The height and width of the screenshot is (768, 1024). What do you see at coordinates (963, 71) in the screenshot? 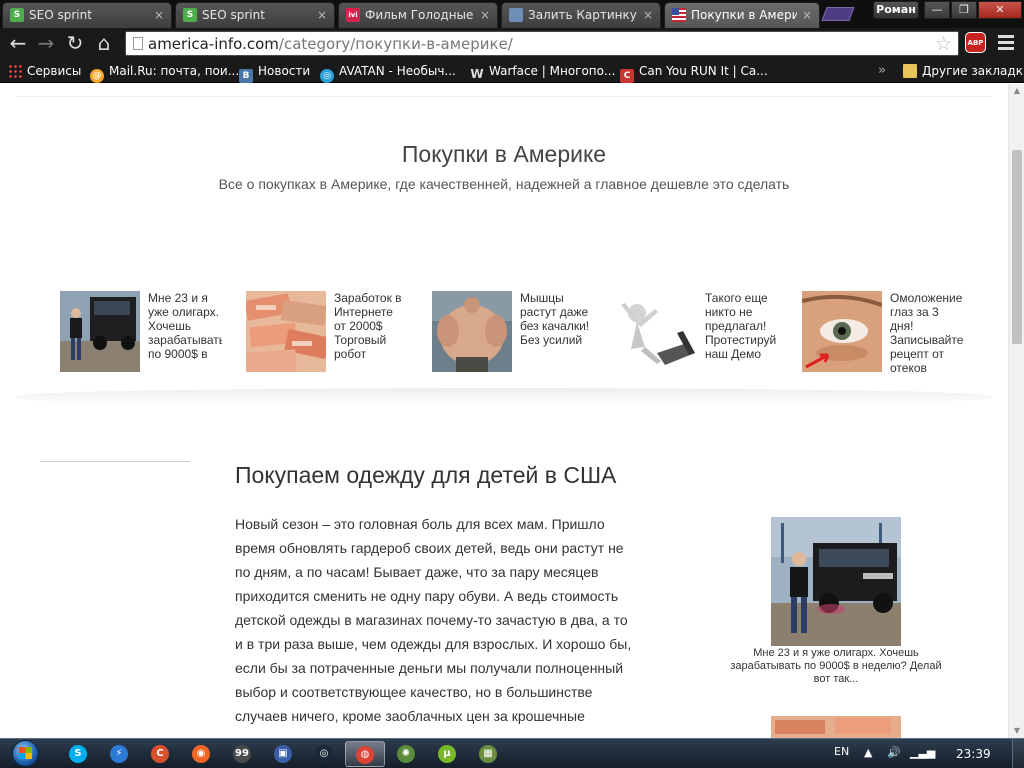
I see `bookmark-other-folder: Другие закладки` at bounding box center [963, 71].